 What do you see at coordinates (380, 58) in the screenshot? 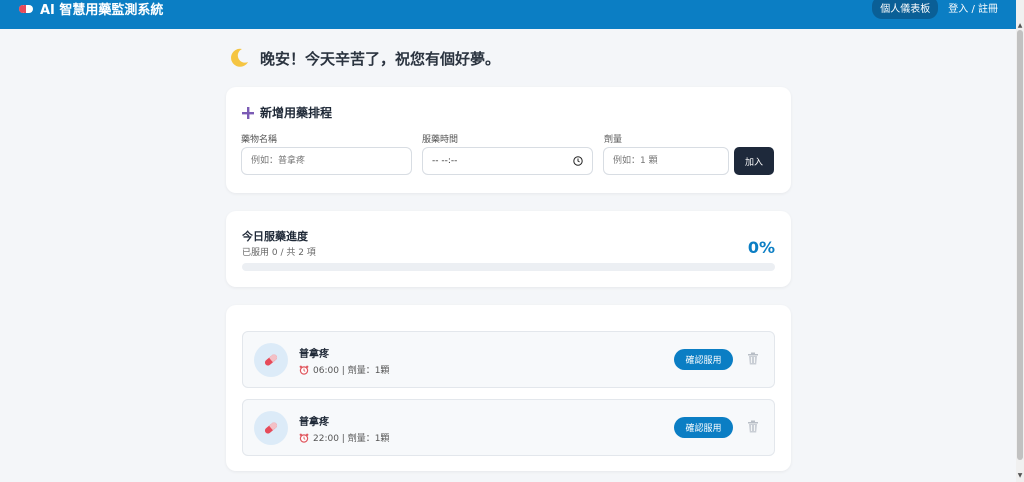
I see `greeting-text: 晚安！今天辛苦了，祝您有個好夢。` at bounding box center [380, 58].